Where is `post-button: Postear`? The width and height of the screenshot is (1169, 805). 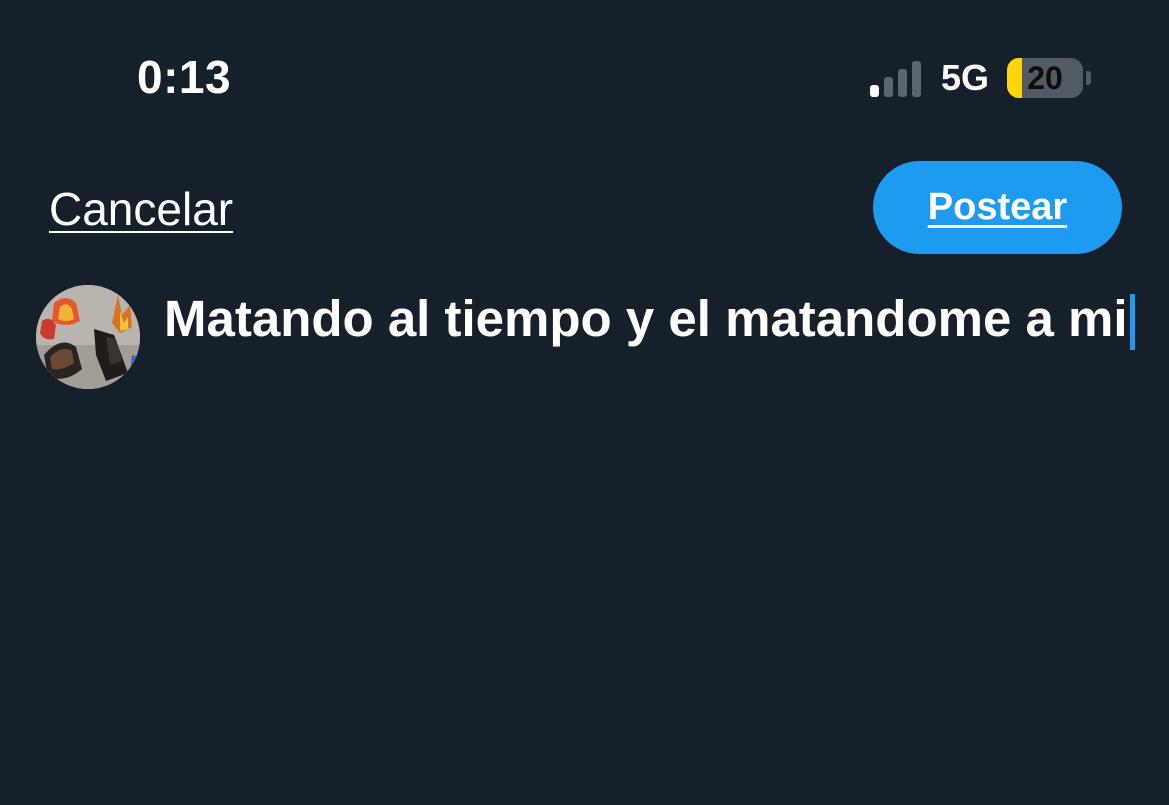
post-button: Postear is located at coordinates (997, 207).